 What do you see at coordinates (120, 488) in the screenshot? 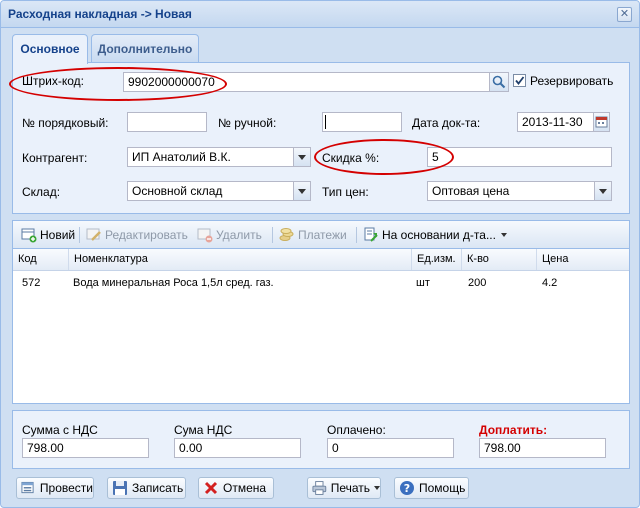
I see `floppy-disk-icon` at bounding box center [120, 488].